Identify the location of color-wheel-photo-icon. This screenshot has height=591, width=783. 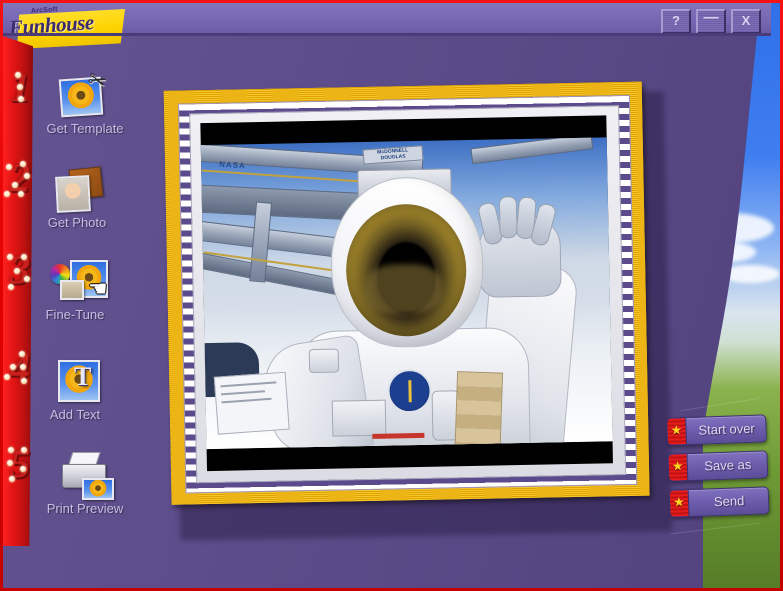
(78, 281).